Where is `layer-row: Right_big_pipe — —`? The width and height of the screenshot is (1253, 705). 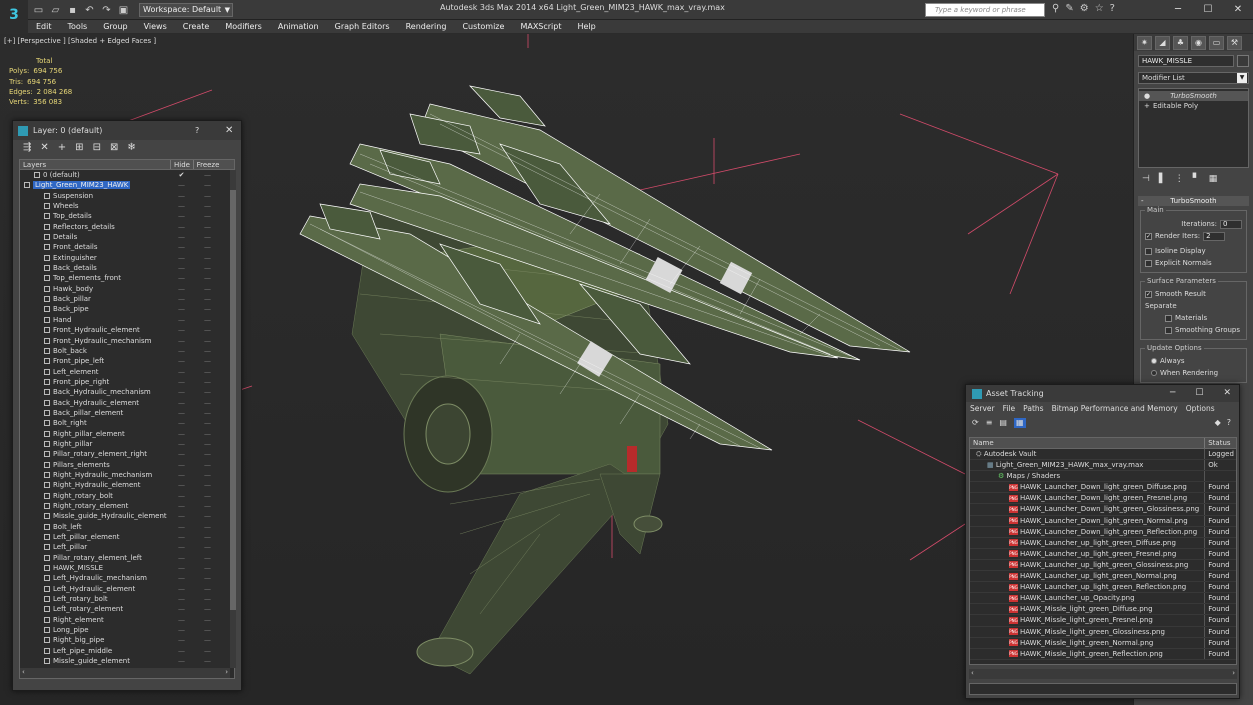 layer-row: Right_big_pipe — — is located at coordinates (127, 640).